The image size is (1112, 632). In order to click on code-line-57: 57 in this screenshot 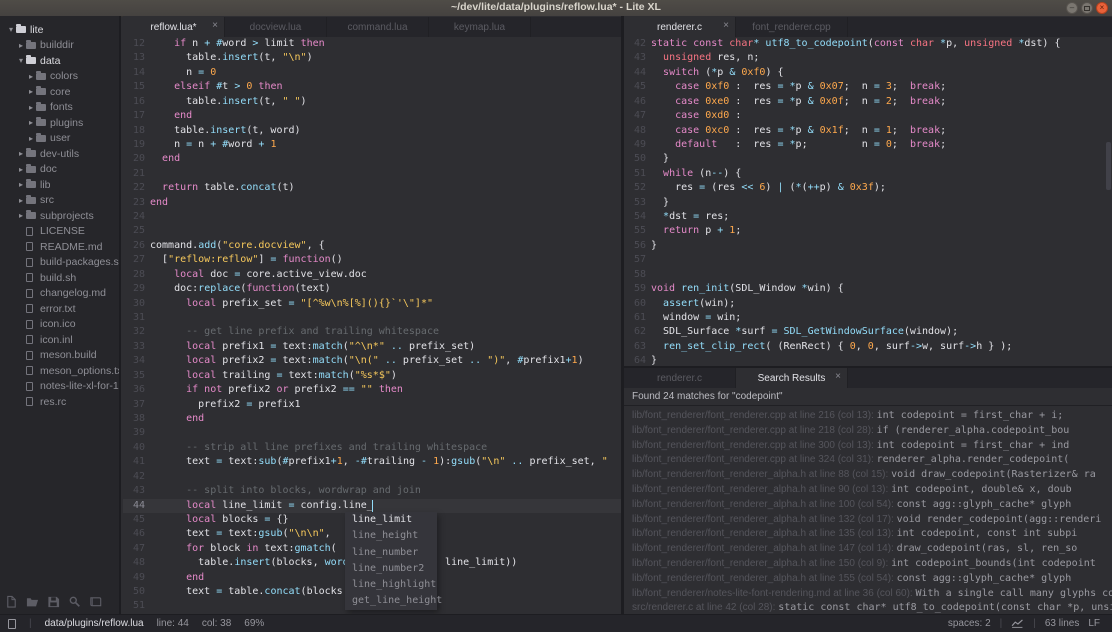, I will do `click(868, 260)`.